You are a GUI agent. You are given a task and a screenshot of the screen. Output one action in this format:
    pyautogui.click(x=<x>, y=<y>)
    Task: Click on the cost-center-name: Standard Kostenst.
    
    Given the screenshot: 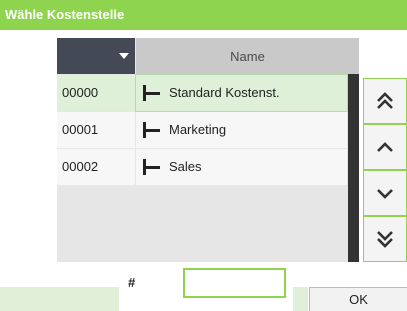 What is the action you would take?
    pyautogui.click(x=224, y=92)
    